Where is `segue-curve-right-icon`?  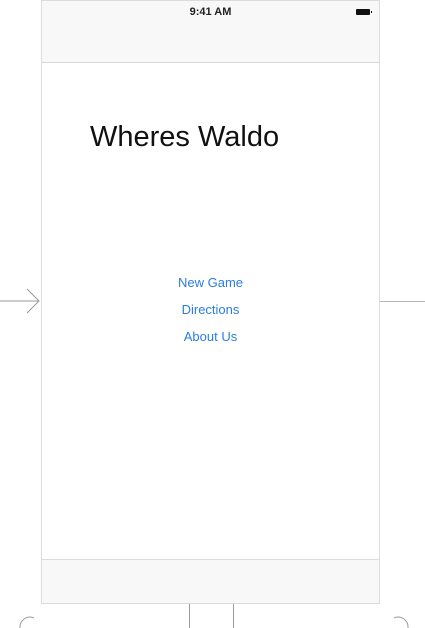
segue-curve-right-icon is located at coordinates (401, 622).